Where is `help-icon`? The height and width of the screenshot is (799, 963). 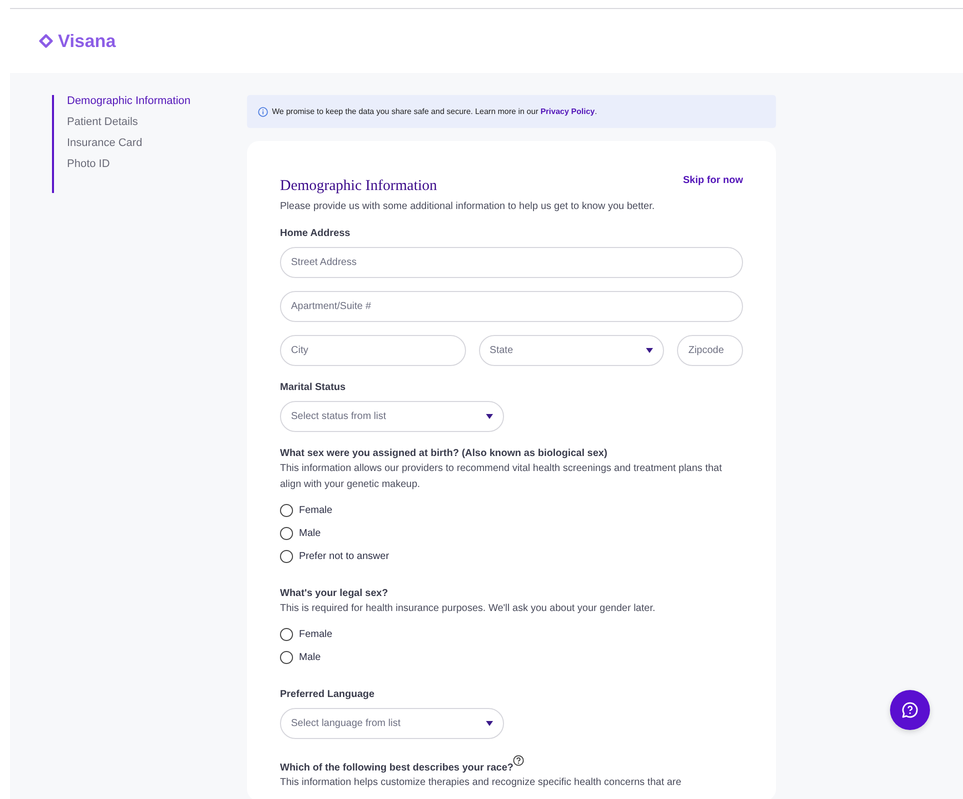 help-icon is located at coordinates (518, 760).